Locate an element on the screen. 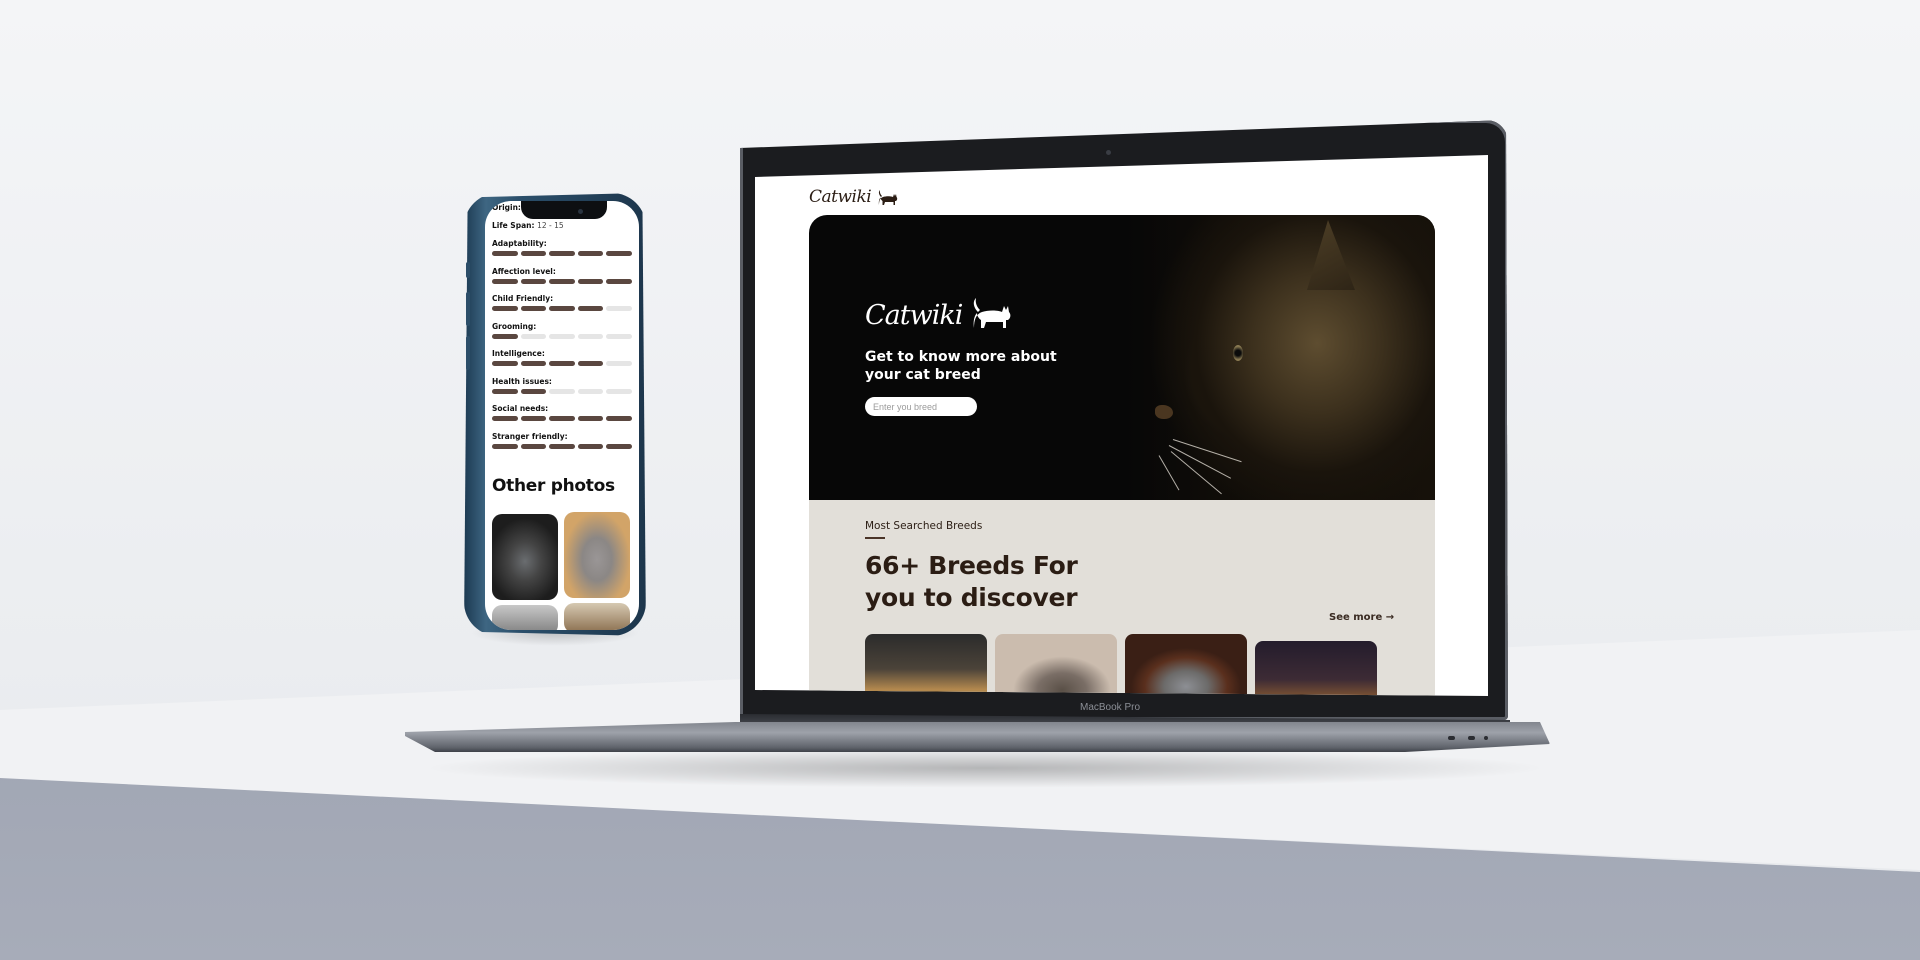 The image size is (1920, 960). site-logo: Catwiki is located at coordinates (853, 197).